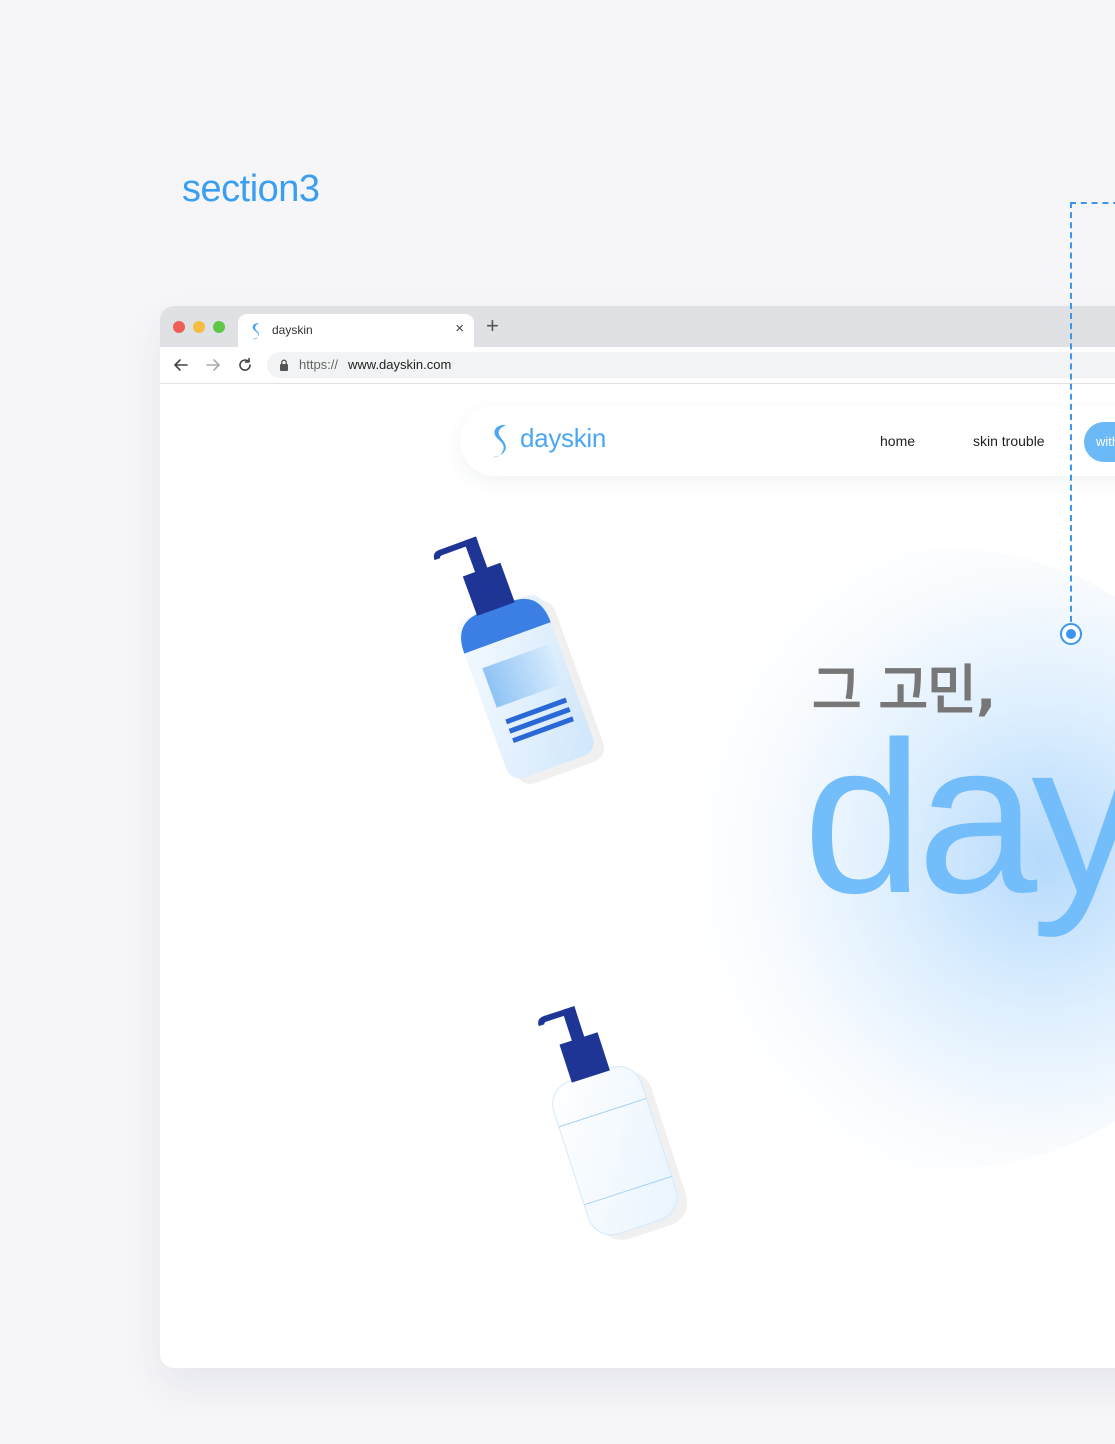 The height and width of the screenshot is (1444, 1115). I want to click on minimize-window-button, so click(199, 327).